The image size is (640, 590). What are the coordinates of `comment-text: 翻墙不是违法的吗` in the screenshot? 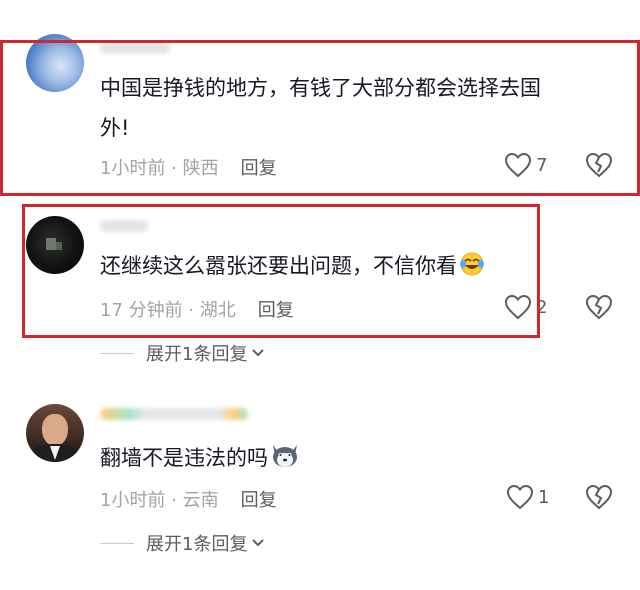 It's located at (200, 460).